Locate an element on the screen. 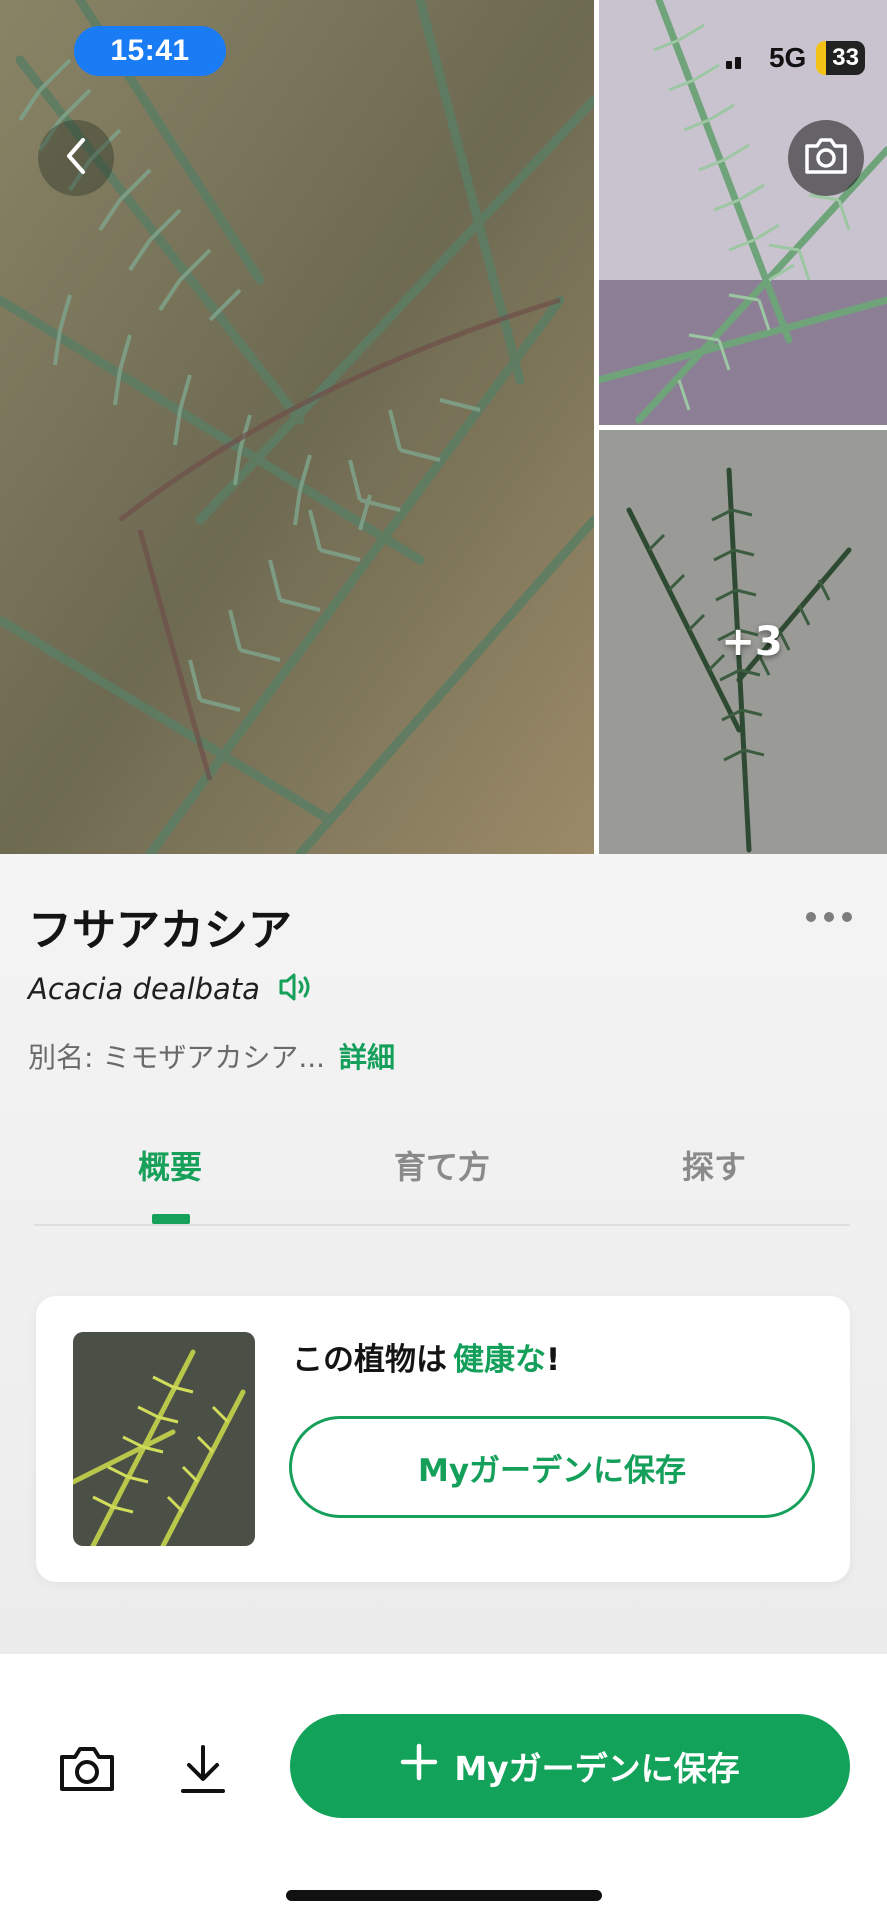 The width and height of the screenshot is (887, 1920). health-card: この植物は 健康な! Myガーデンに保存 is located at coordinates (443, 1439).